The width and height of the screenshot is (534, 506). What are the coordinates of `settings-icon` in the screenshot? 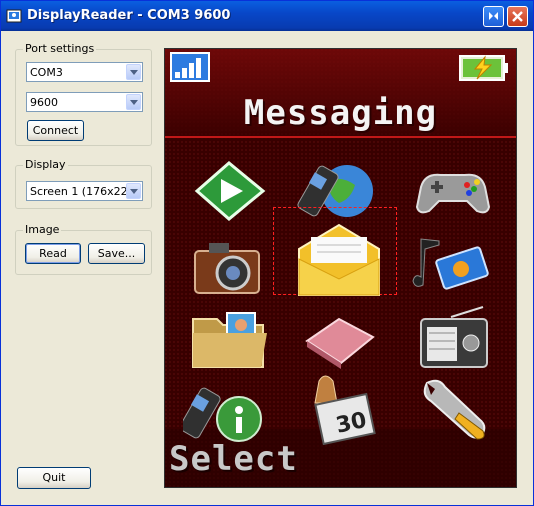 It's located at (455, 407).